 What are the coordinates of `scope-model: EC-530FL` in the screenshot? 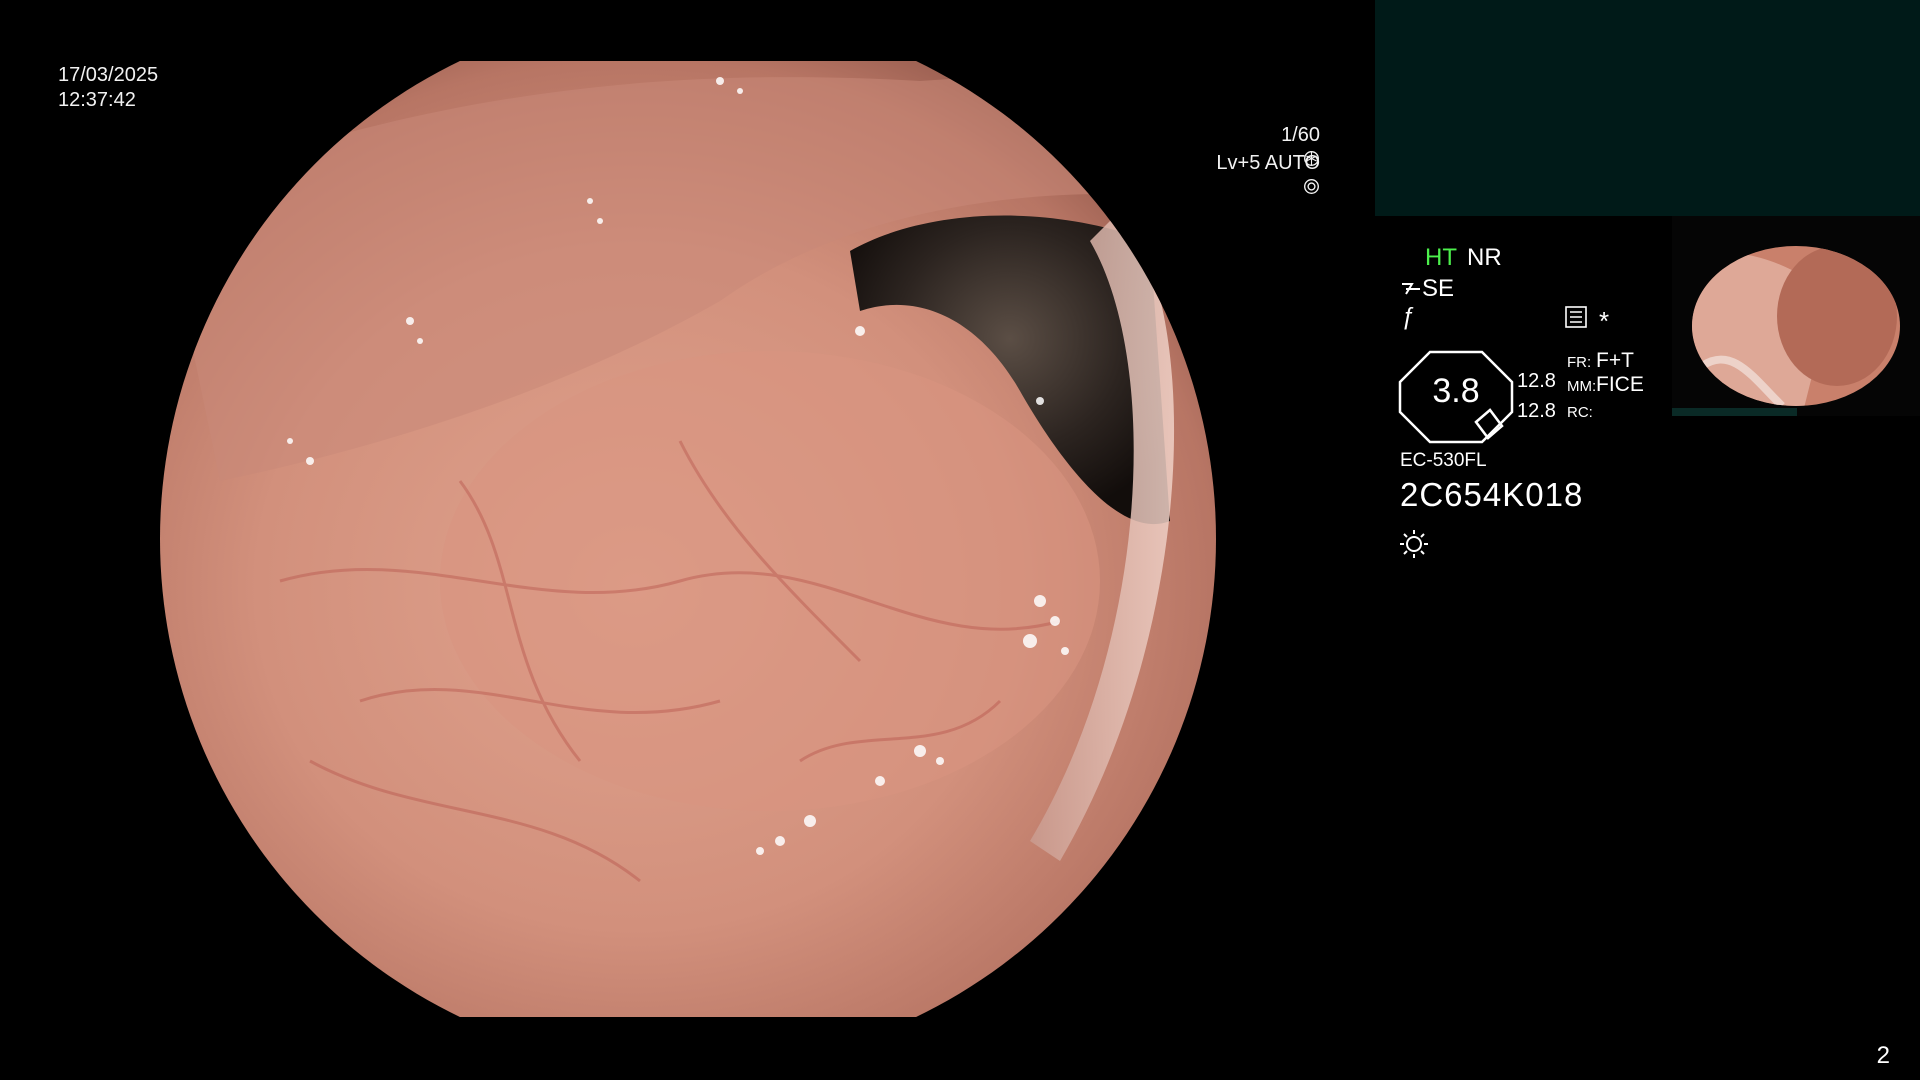 It's located at (1443, 460).